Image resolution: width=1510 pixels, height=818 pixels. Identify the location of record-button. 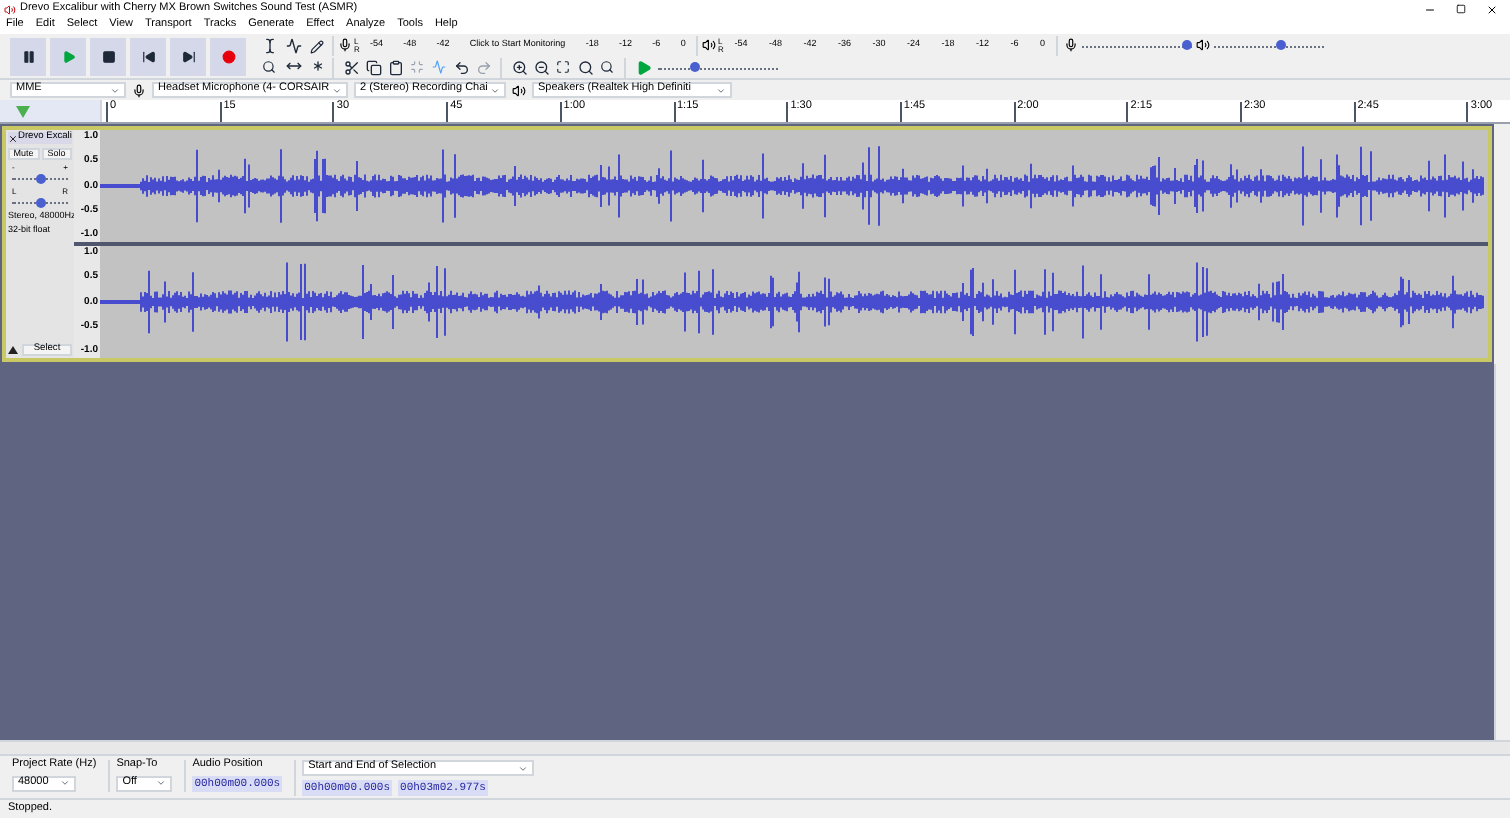
(228, 56).